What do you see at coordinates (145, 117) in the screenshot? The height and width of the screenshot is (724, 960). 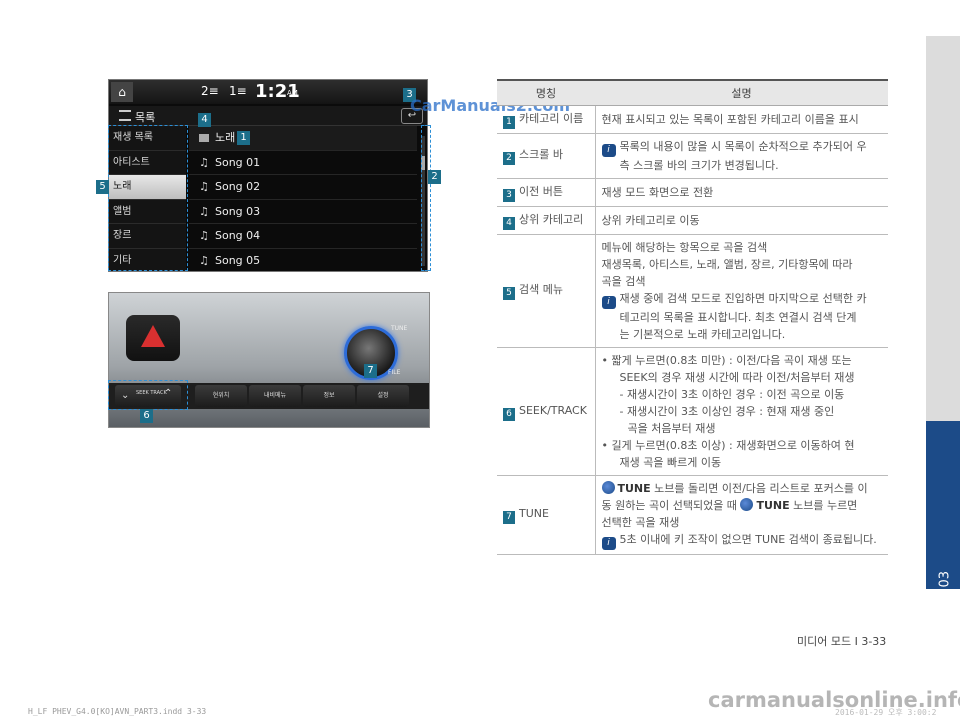 I see `list-title: 목록` at bounding box center [145, 117].